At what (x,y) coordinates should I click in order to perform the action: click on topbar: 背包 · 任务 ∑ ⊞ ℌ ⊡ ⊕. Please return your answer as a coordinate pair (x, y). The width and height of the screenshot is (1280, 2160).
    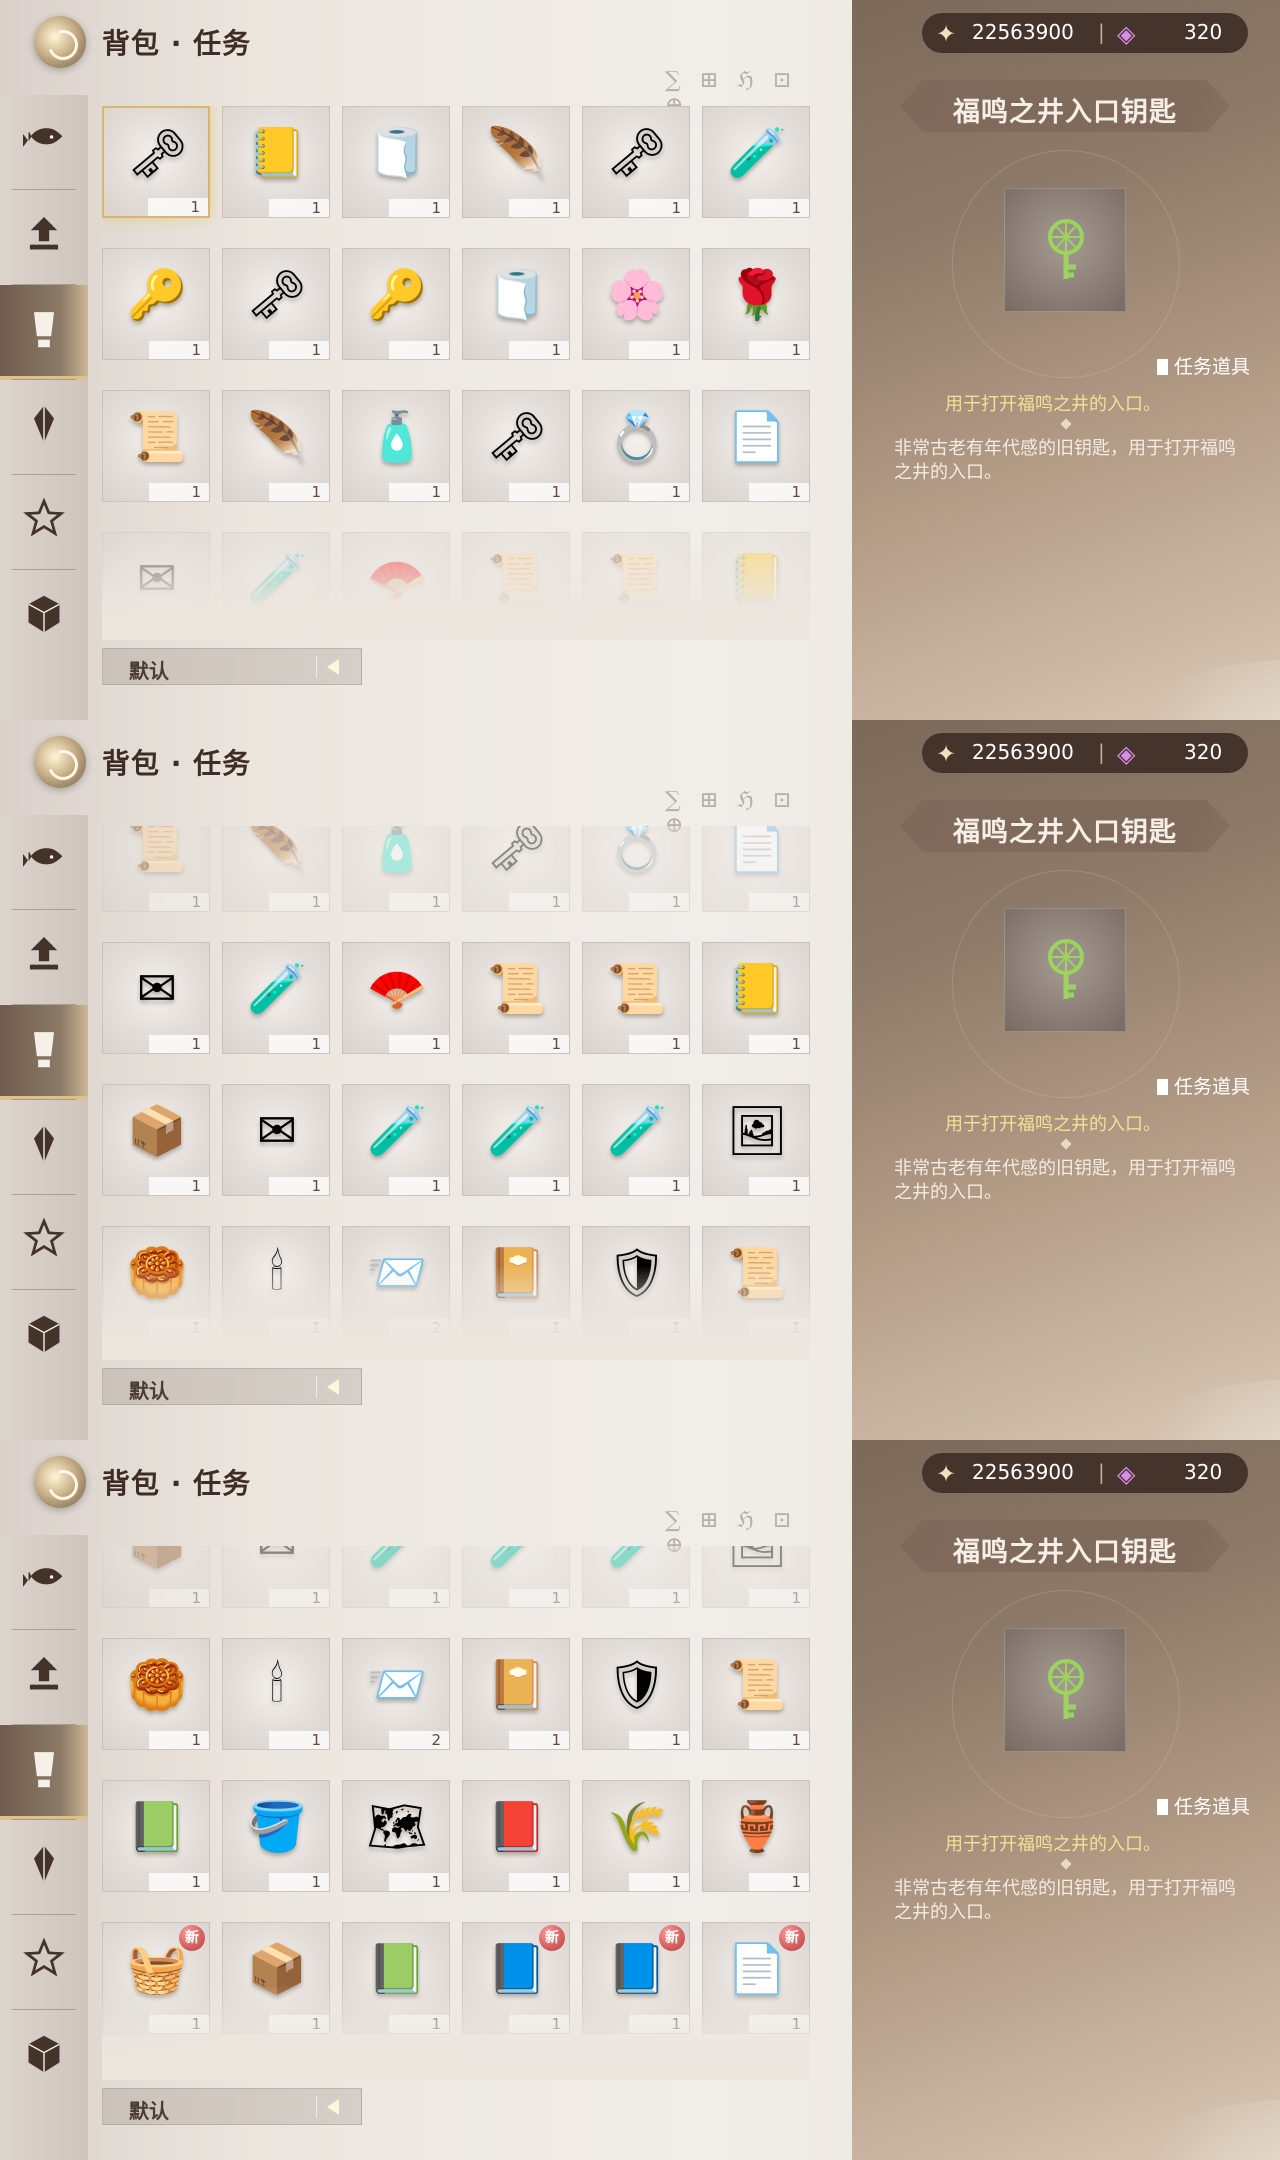
    Looking at the image, I should click on (430, 1499).